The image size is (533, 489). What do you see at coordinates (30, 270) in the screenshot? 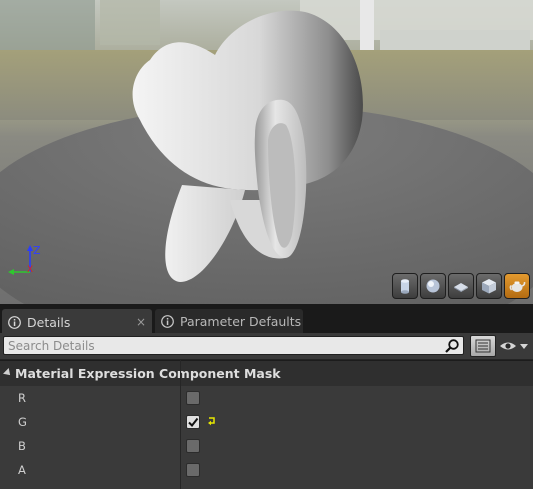
I see `axis-x-label: X` at bounding box center [30, 270].